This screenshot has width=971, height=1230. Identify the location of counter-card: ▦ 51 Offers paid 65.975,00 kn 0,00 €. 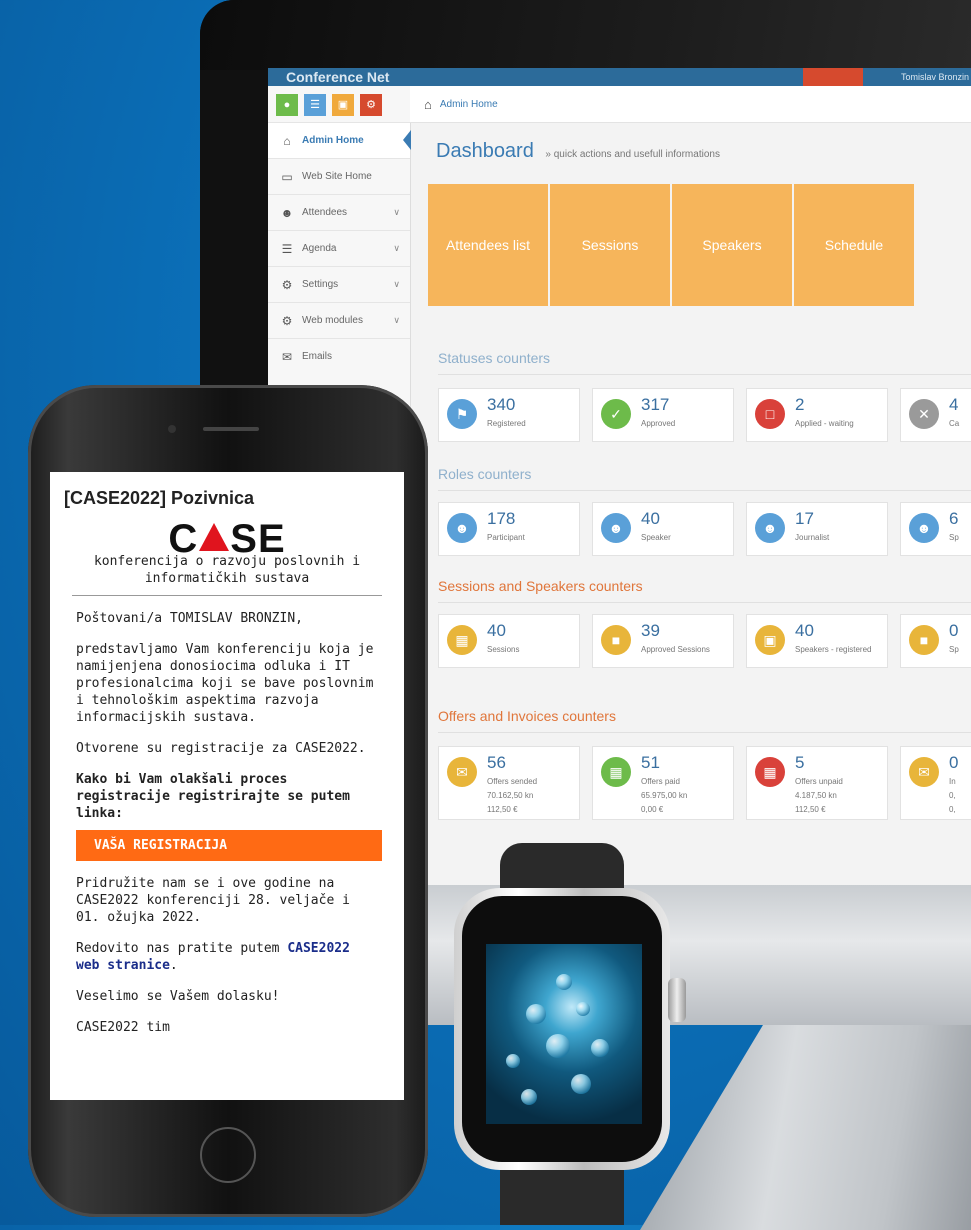
(663, 783).